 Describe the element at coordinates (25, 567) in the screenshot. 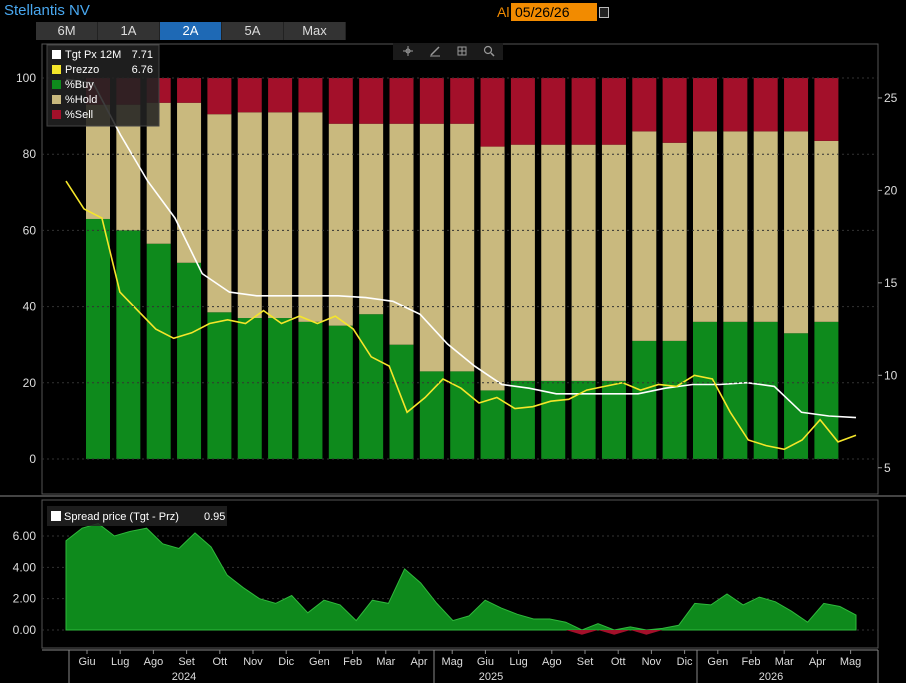

I see `spread-tick-label: 4.00` at that location.